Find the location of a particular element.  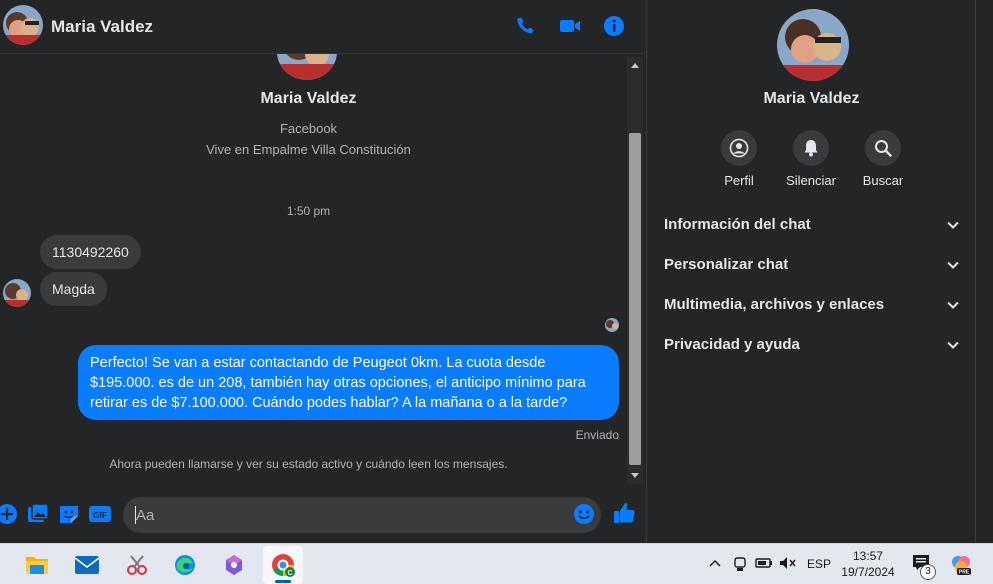

svg-text: PRE is located at coordinates (964, 573).